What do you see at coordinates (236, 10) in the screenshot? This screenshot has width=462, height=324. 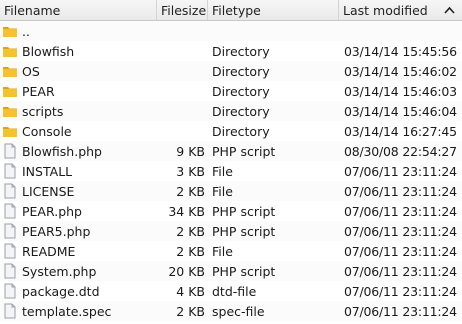 I see `column-header-filetype-label: Filetype` at bounding box center [236, 10].